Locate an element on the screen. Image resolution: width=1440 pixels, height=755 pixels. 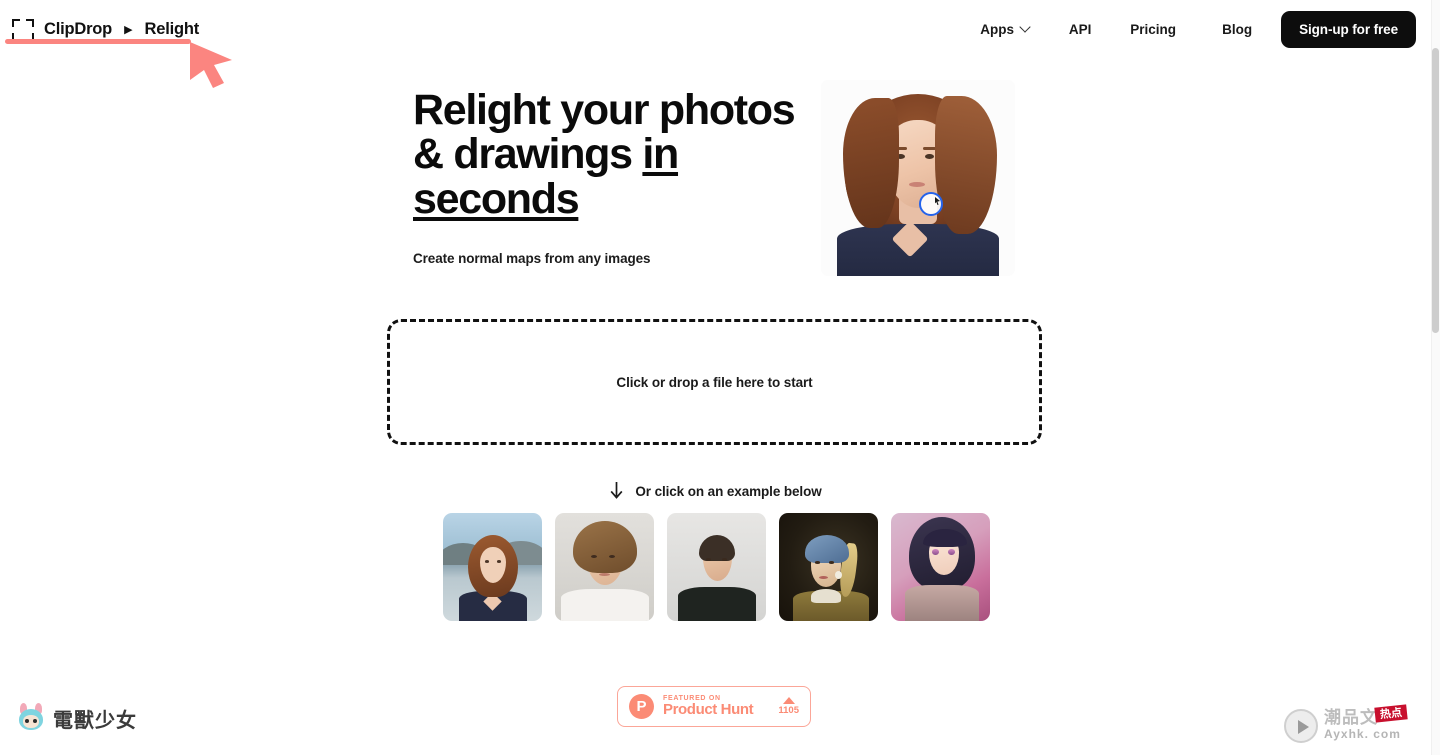
examples-hint-text: Or click on an example below is located at coordinates (728, 491).